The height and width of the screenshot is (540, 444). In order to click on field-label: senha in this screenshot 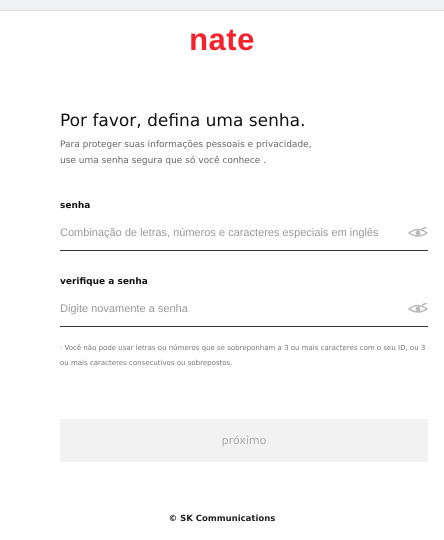, I will do `click(76, 206)`.